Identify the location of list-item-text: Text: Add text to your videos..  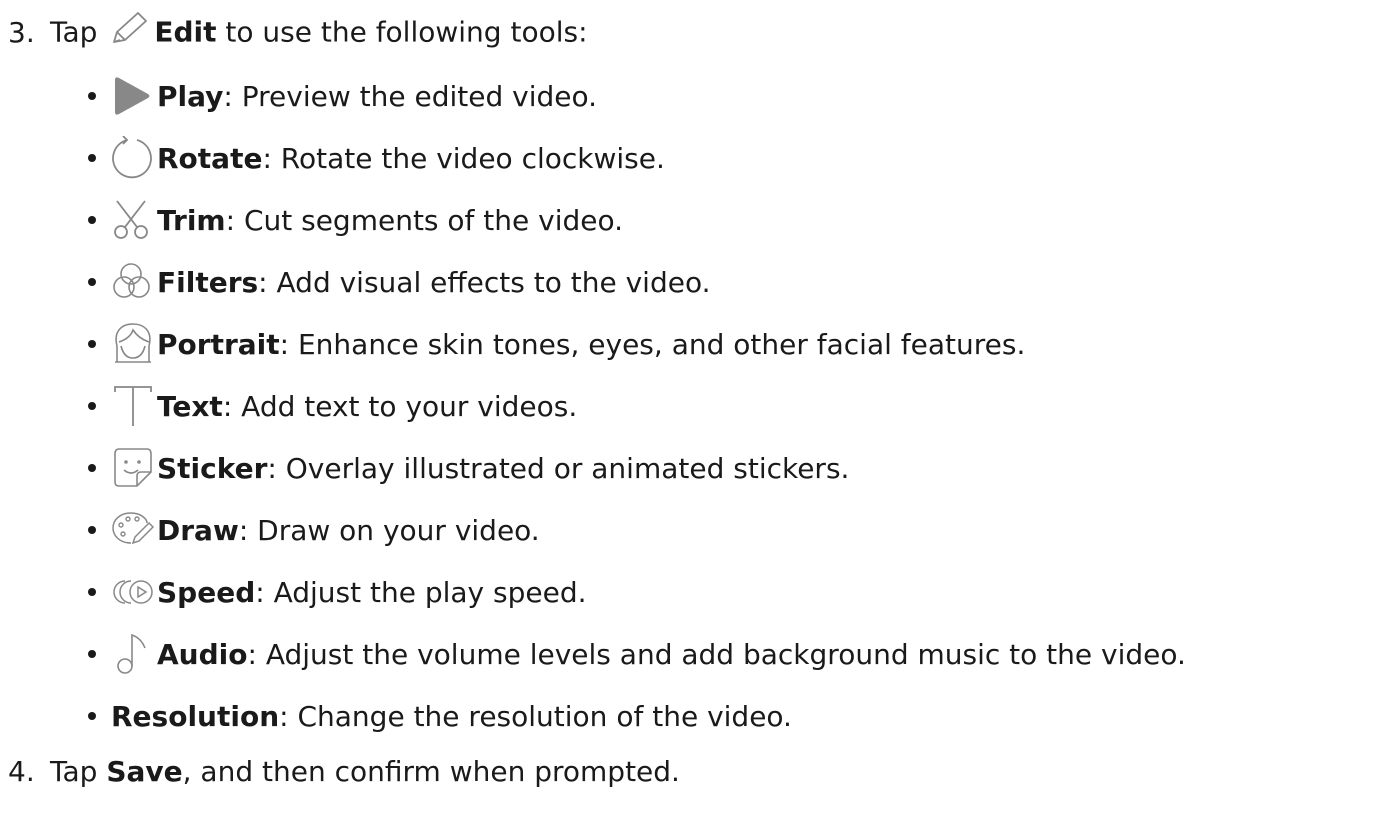
(332, 406).